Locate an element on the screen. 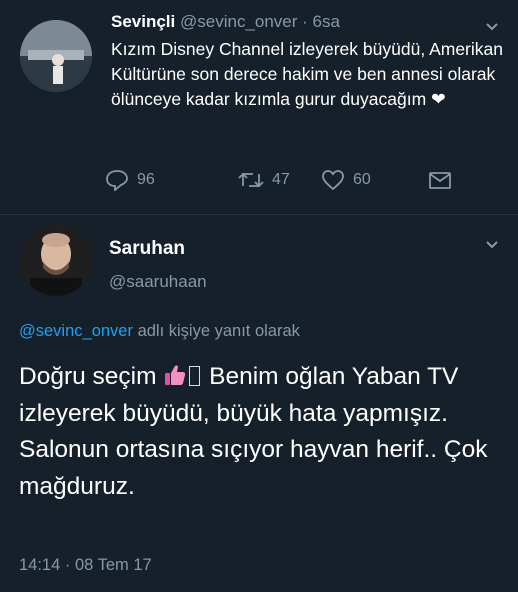  dm-action is located at coordinates (440, 180).